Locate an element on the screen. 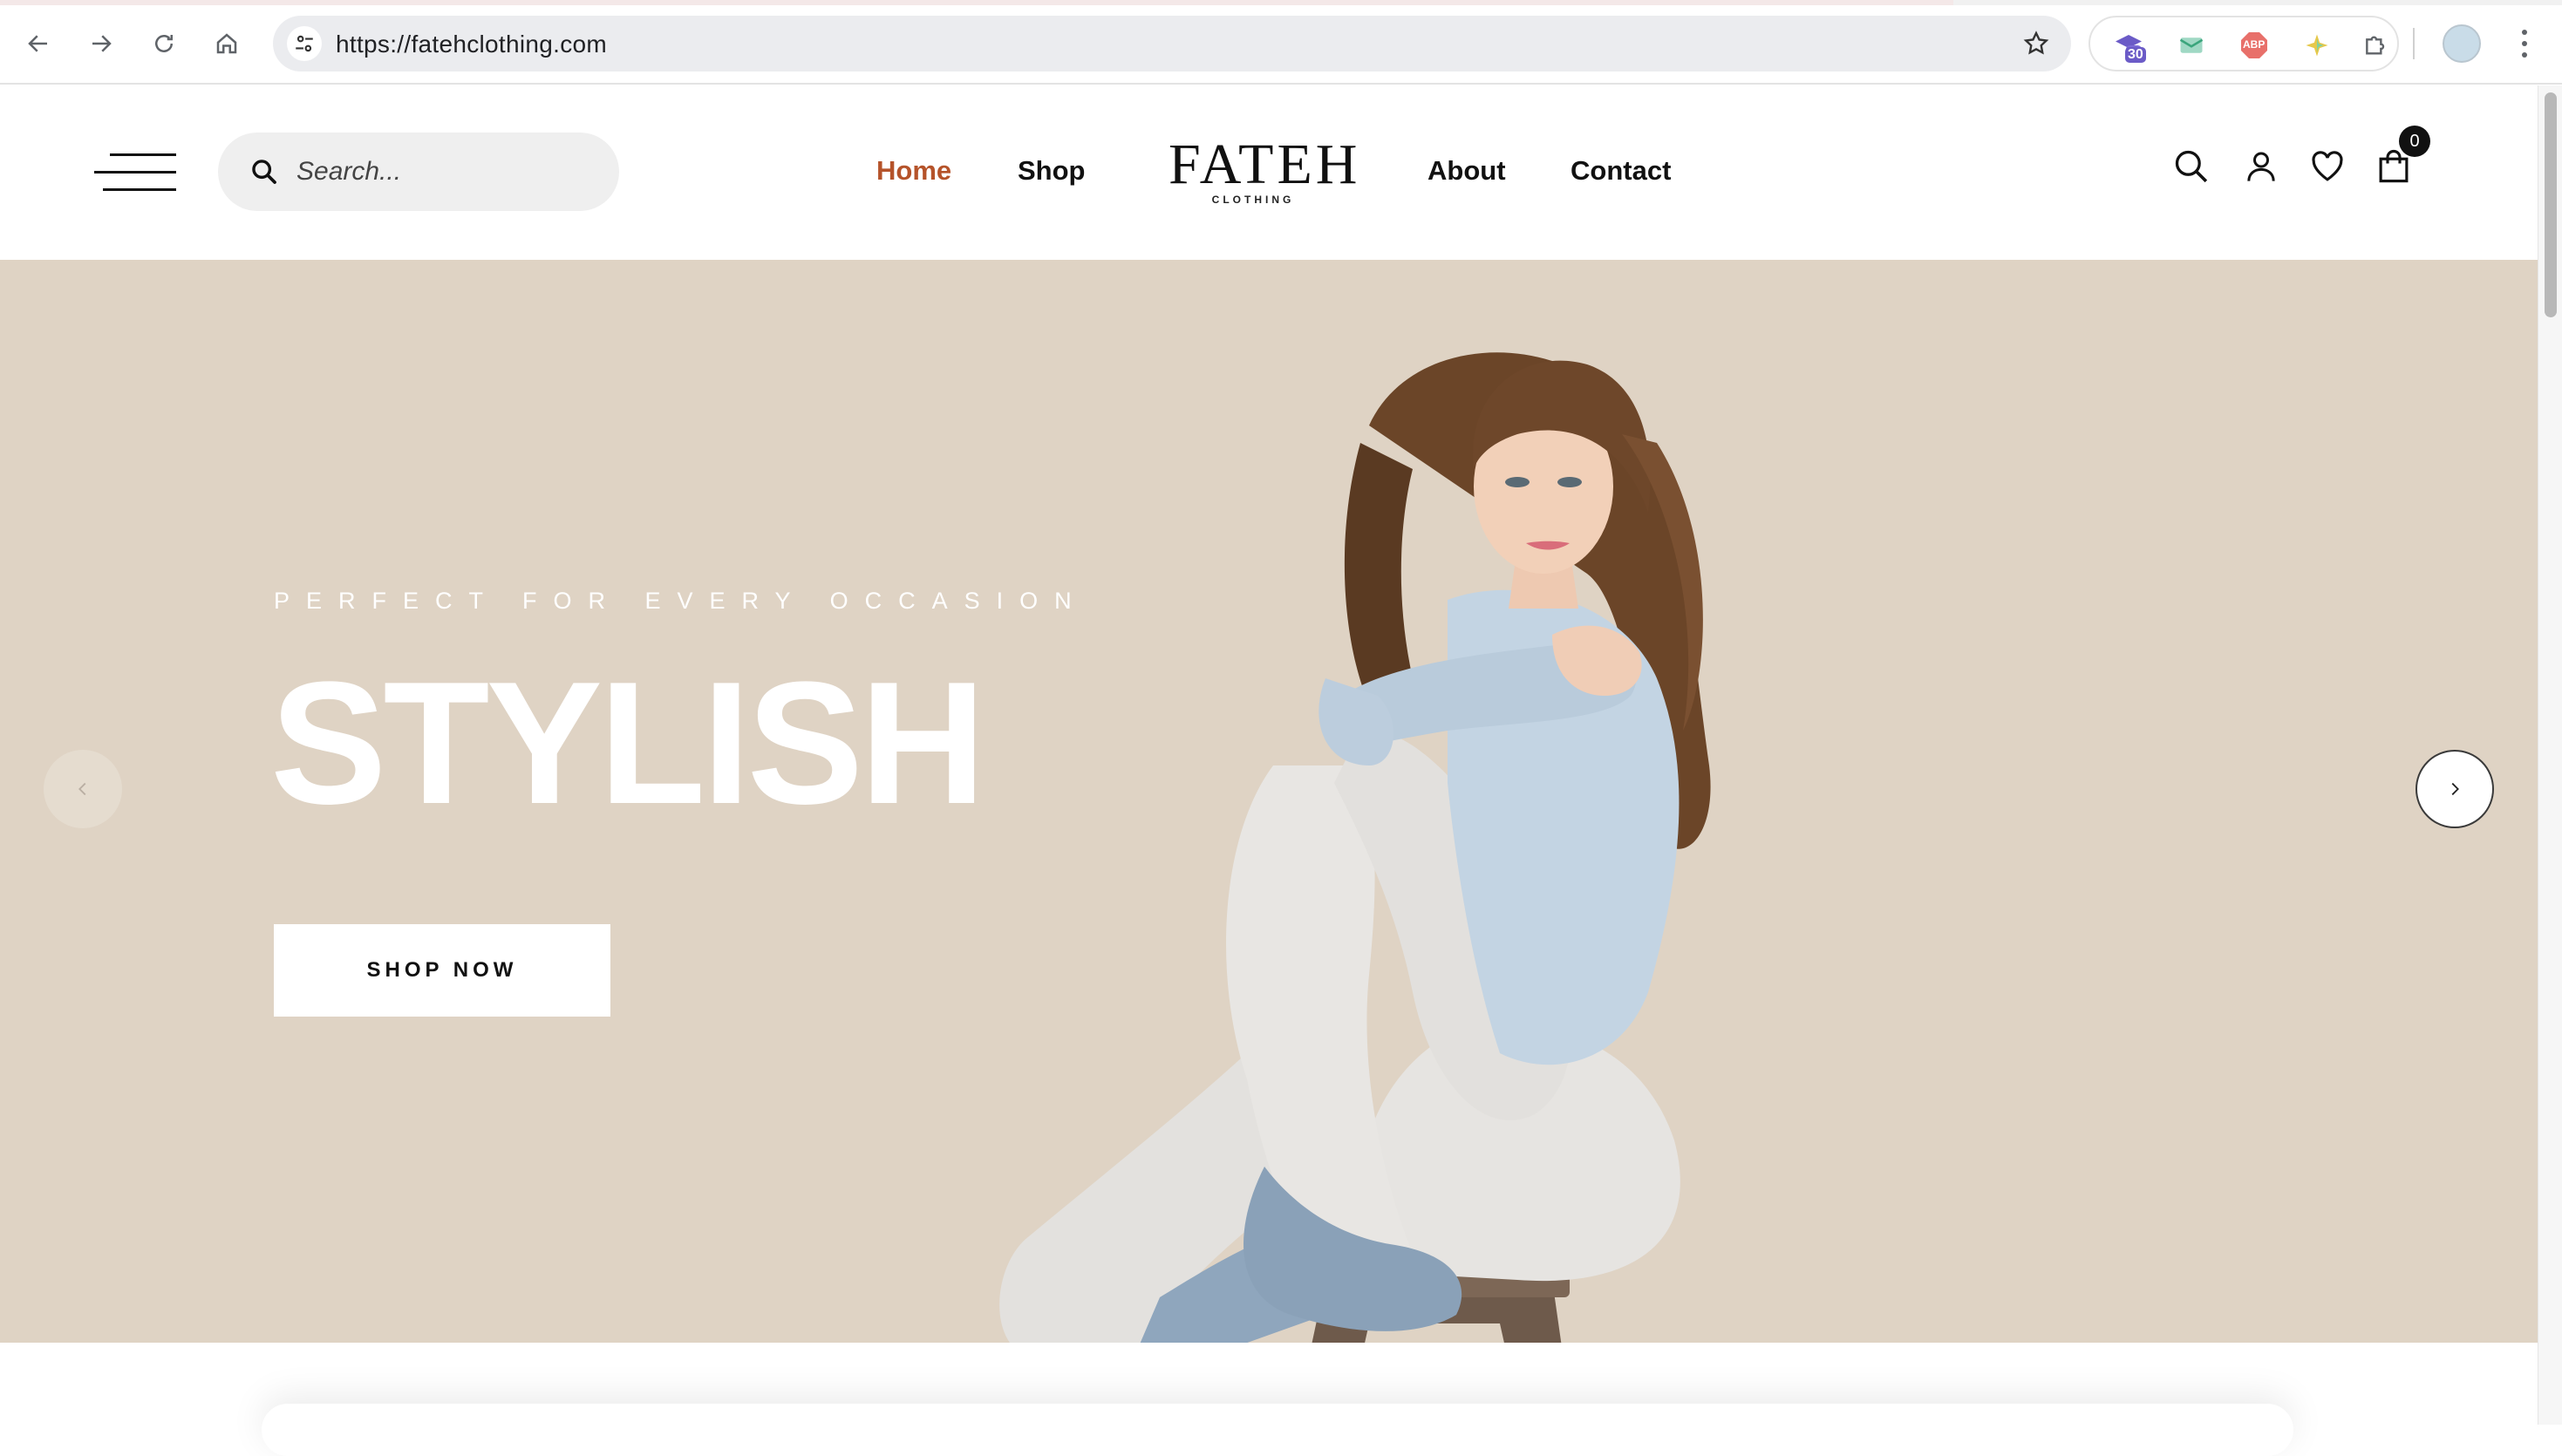 The height and width of the screenshot is (1456, 2562). site-logo: FATEH CLOTHING is located at coordinates (1265, 171).